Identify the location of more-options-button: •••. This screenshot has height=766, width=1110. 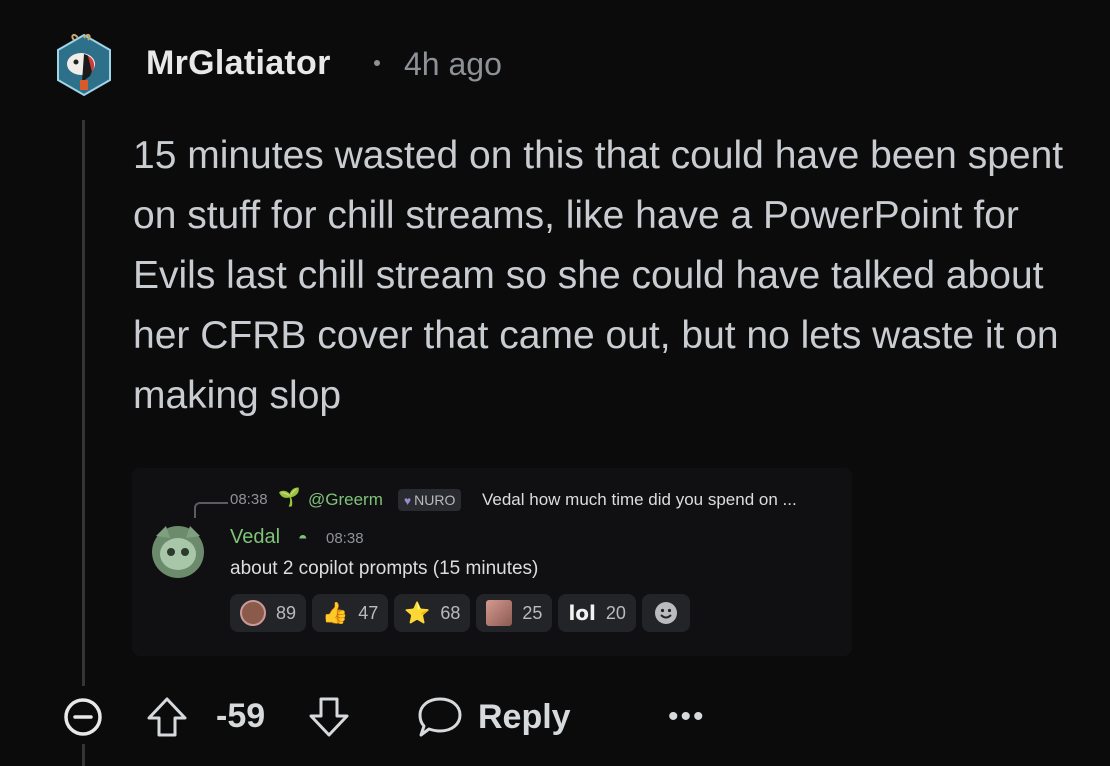
(687, 717).